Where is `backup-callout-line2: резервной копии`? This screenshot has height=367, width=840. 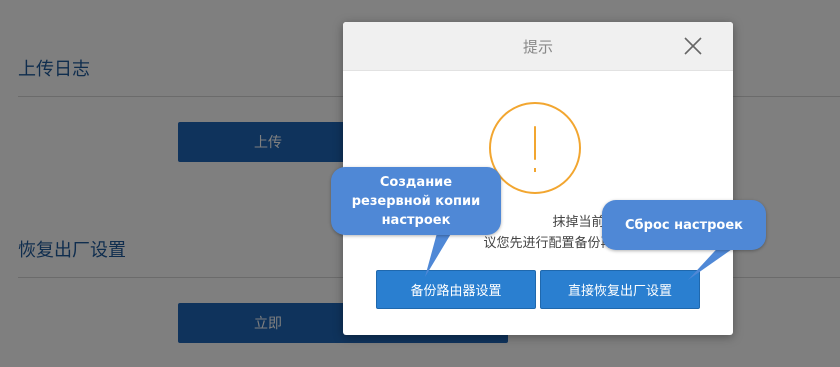 backup-callout-line2: резервной копии is located at coordinates (416, 201).